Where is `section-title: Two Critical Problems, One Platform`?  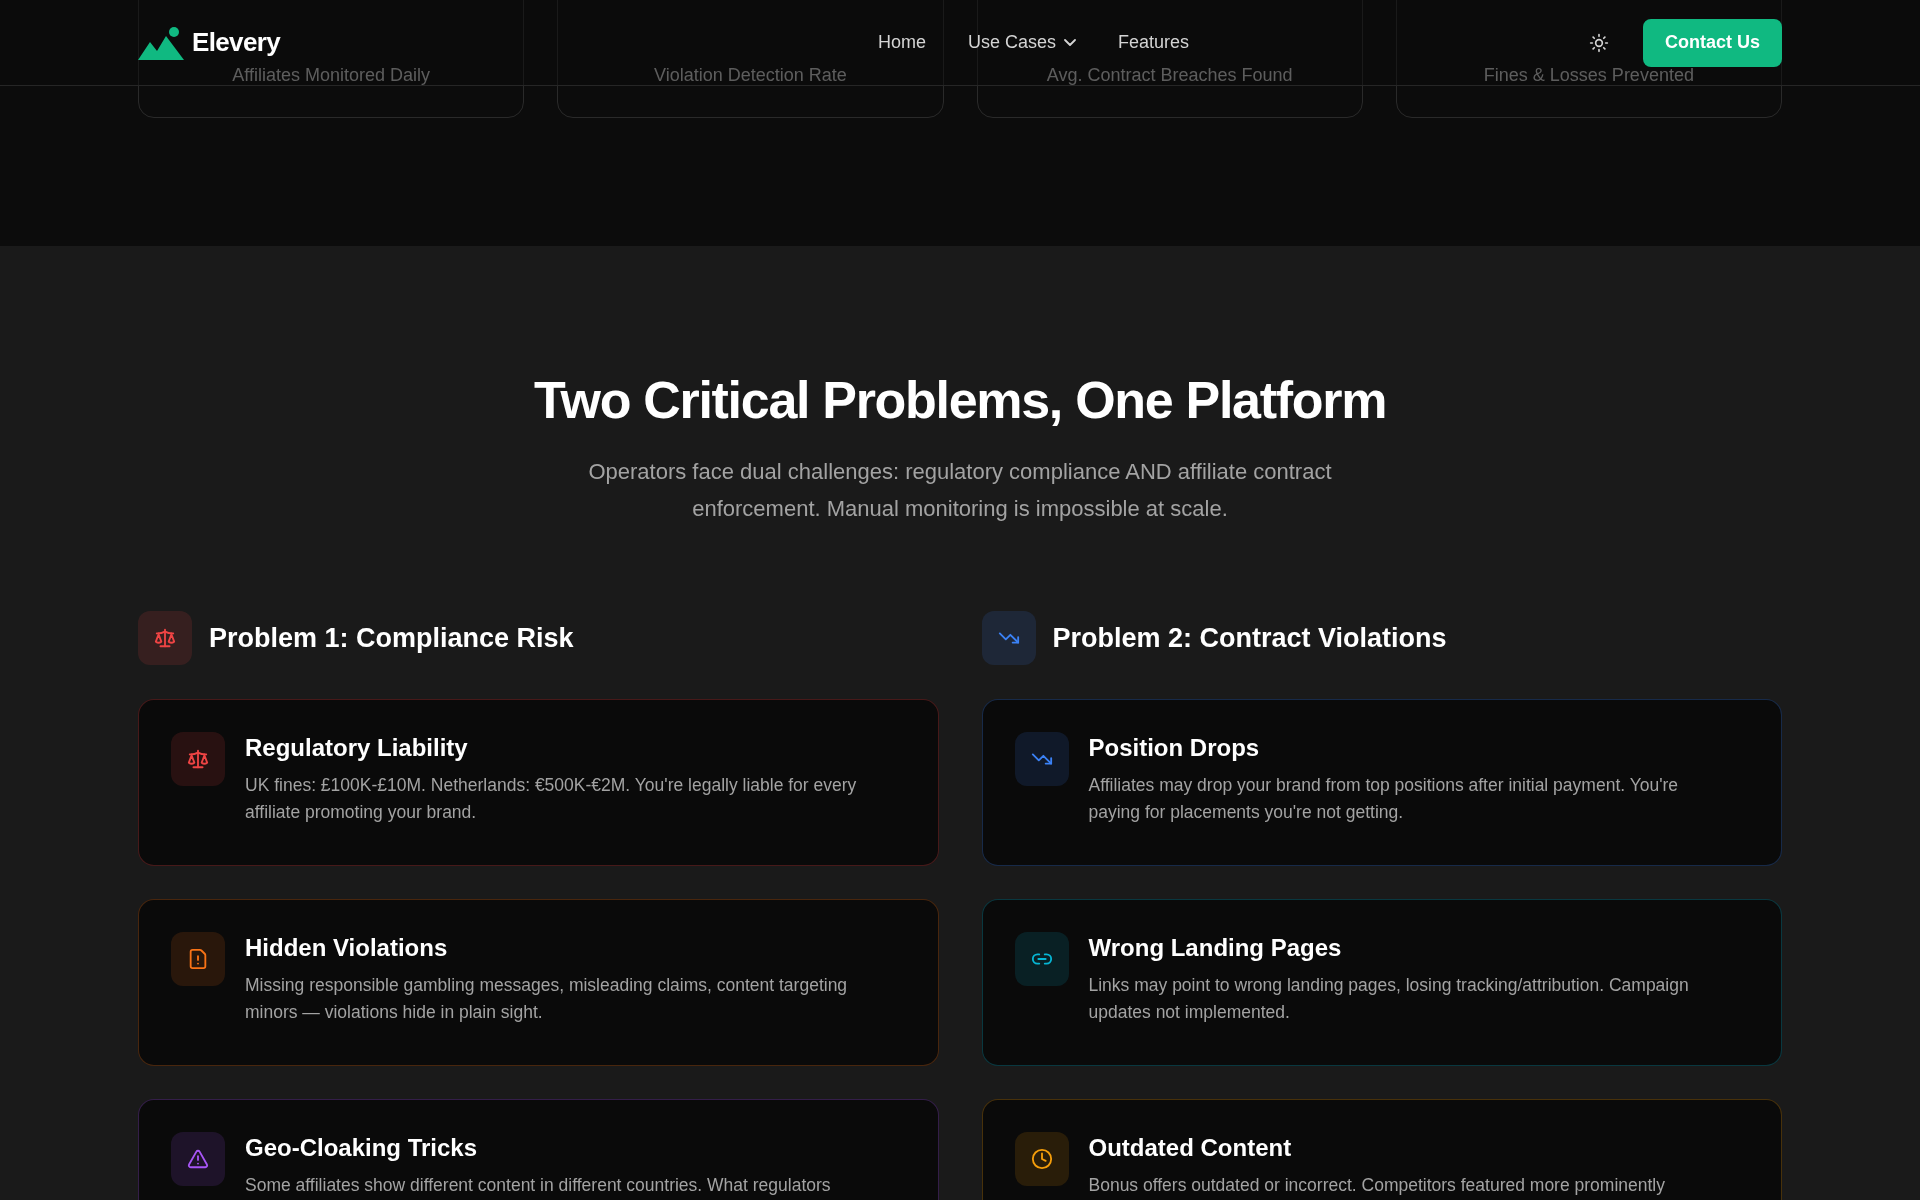 section-title: Two Critical Problems, One Platform is located at coordinates (960, 400).